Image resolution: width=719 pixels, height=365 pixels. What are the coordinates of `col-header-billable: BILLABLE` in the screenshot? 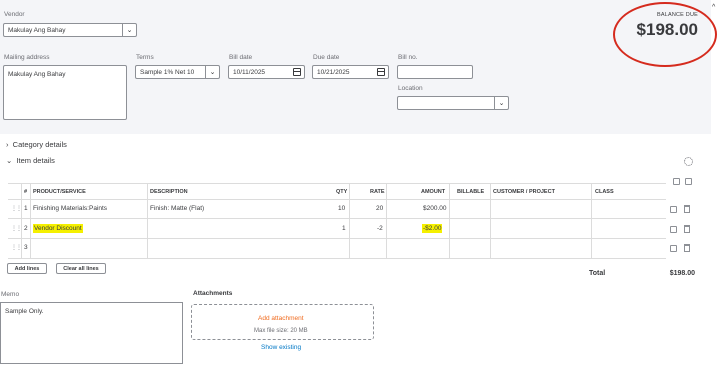 It's located at (471, 192).